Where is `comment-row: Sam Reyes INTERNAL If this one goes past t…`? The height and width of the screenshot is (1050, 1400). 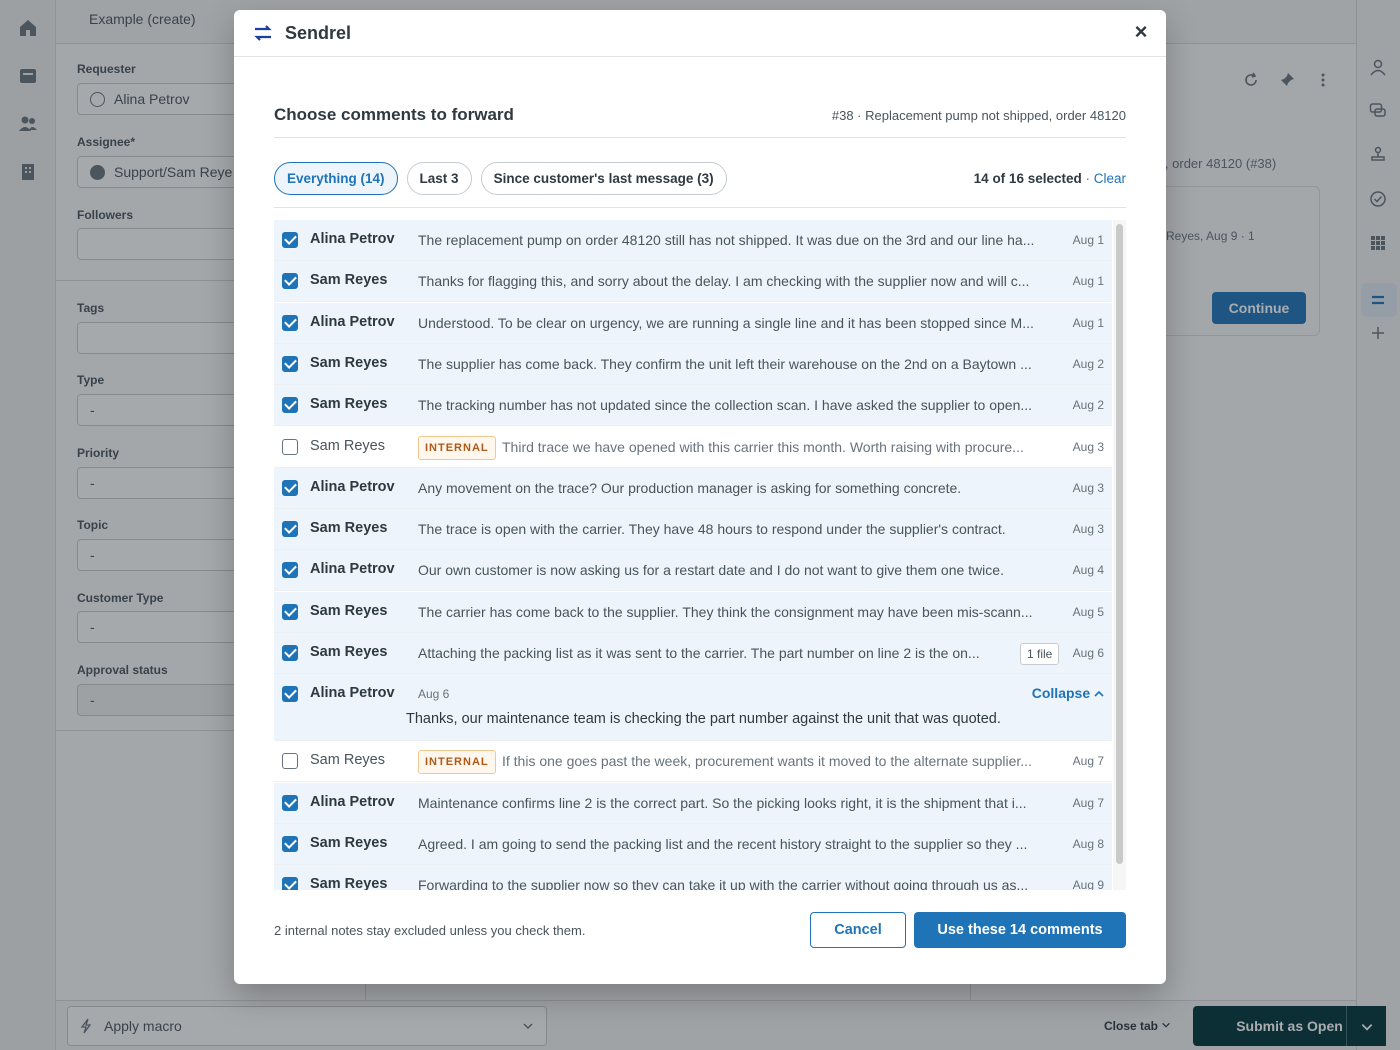 comment-row: Sam Reyes INTERNAL If this one goes past t… is located at coordinates (693, 762).